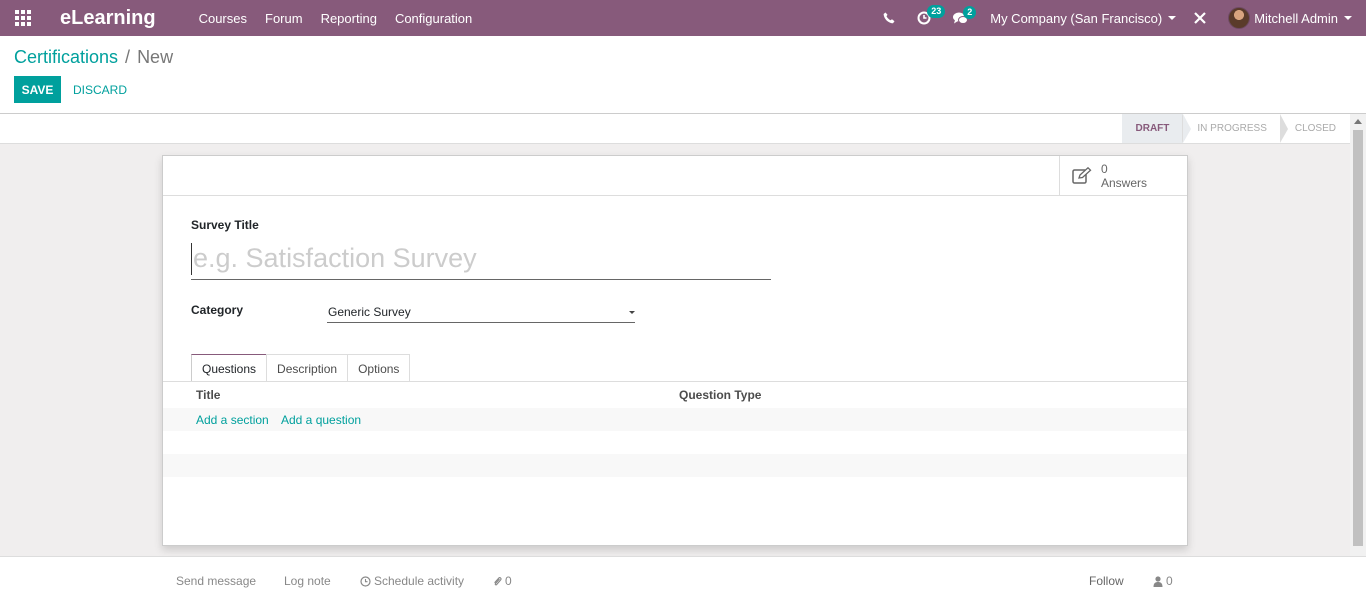 The width and height of the screenshot is (1366, 606). What do you see at coordinates (369, 311) in the screenshot?
I see `category-value: Generic Survey` at bounding box center [369, 311].